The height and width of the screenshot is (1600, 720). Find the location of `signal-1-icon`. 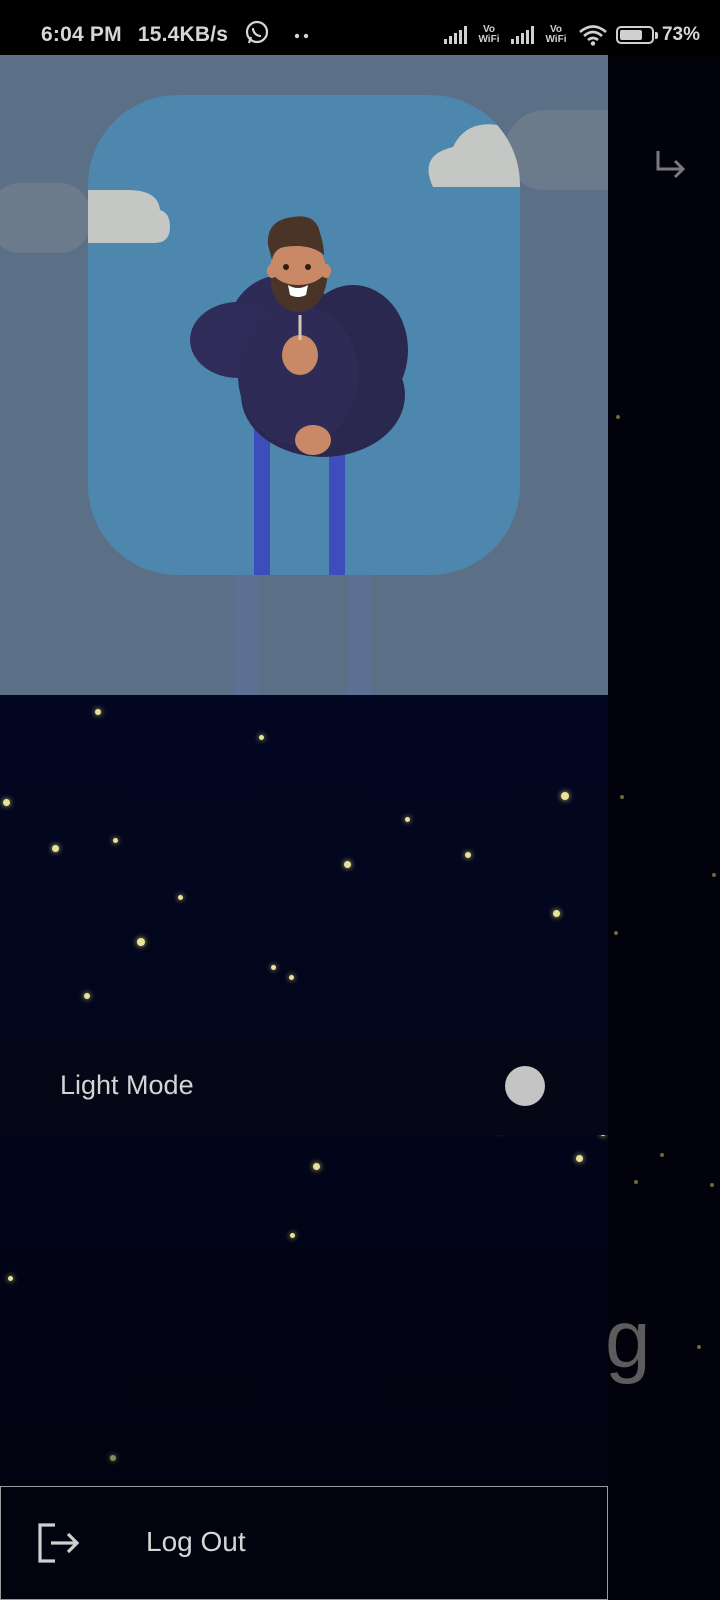

signal-1-icon is located at coordinates (455, 35).